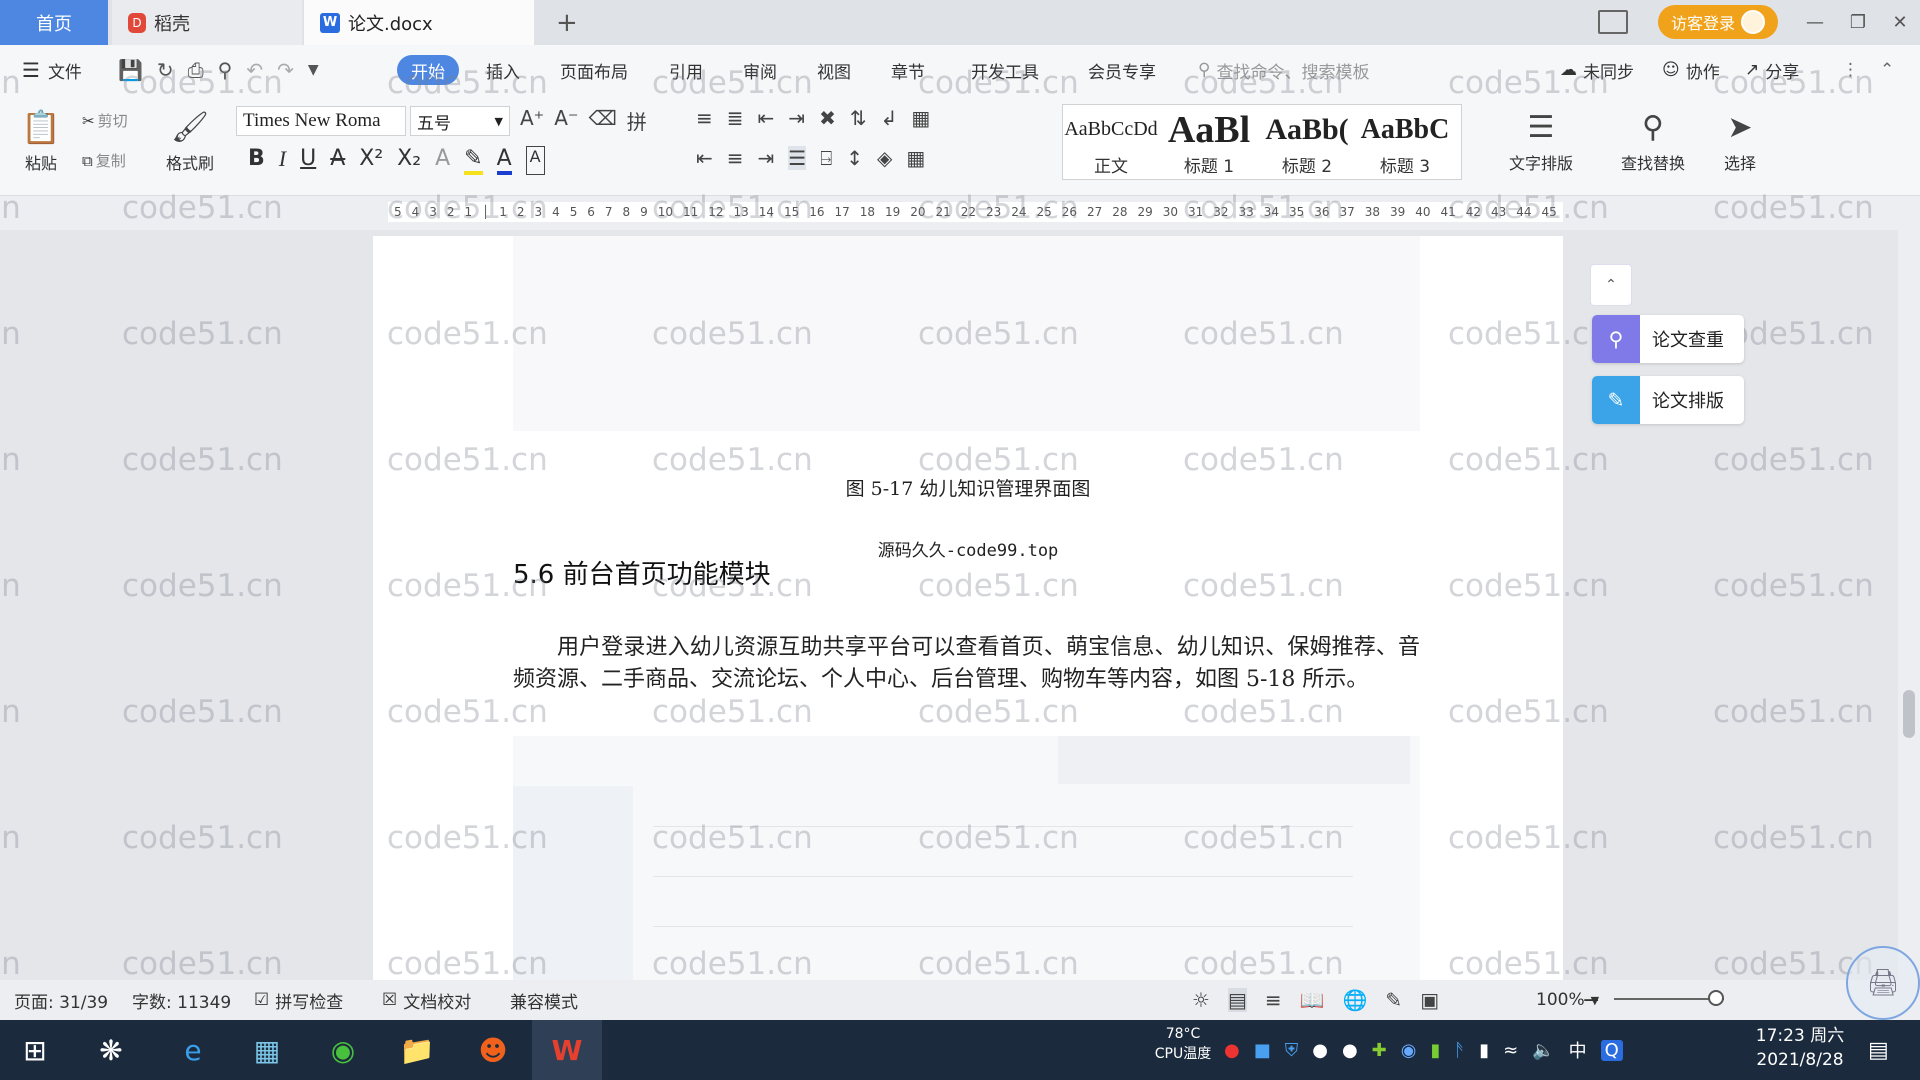 The width and height of the screenshot is (1920, 1080). What do you see at coordinates (111, 1050) in the screenshot?
I see `pinwheel-app-icon: ❋` at bounding box center [111, 1050].